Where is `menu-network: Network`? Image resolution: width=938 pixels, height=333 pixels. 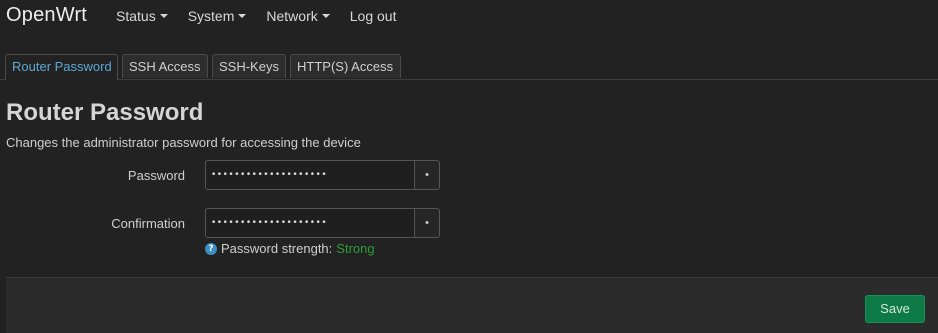
menu-network: Network is located at coordinates (297, 17).